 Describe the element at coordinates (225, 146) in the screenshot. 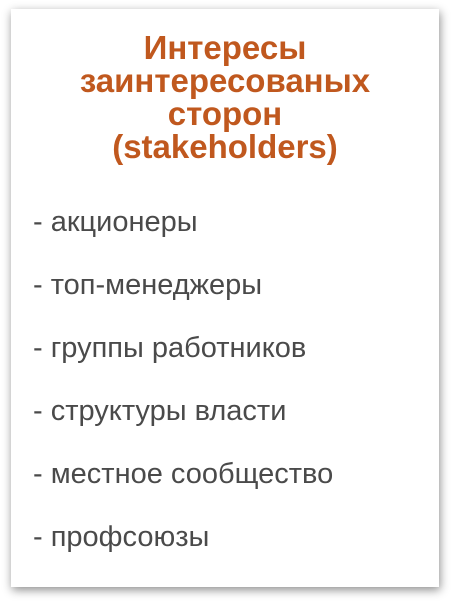

I see `title-line: (stakeholders)` at that location.